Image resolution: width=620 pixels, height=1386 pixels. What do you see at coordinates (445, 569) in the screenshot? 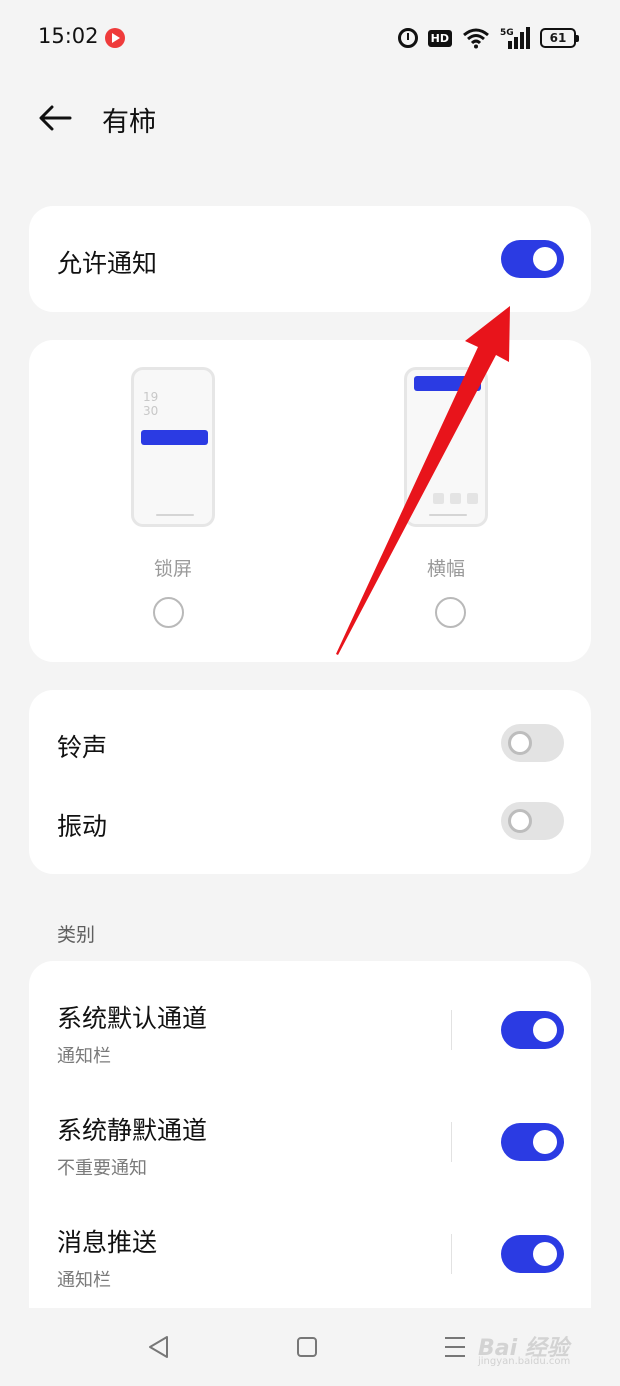
I see `banner-label: 横幅` at bounding box center [445, 569].